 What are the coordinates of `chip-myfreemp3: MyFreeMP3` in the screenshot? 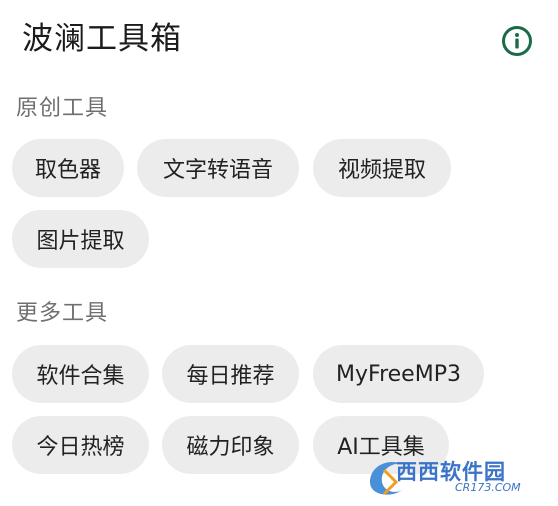 It's located at (398, 374).